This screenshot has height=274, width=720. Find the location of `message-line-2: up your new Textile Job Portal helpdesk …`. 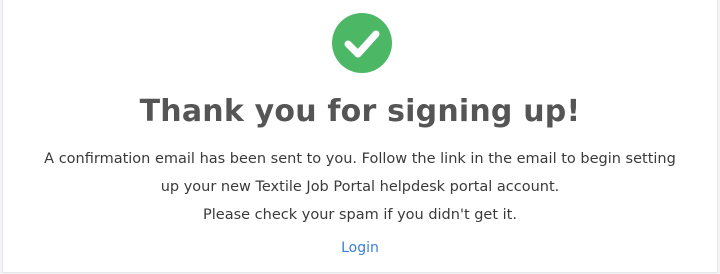

message-line-2: up your new Textile Job Portal helpdesk … is located at coordinates (360, 187).